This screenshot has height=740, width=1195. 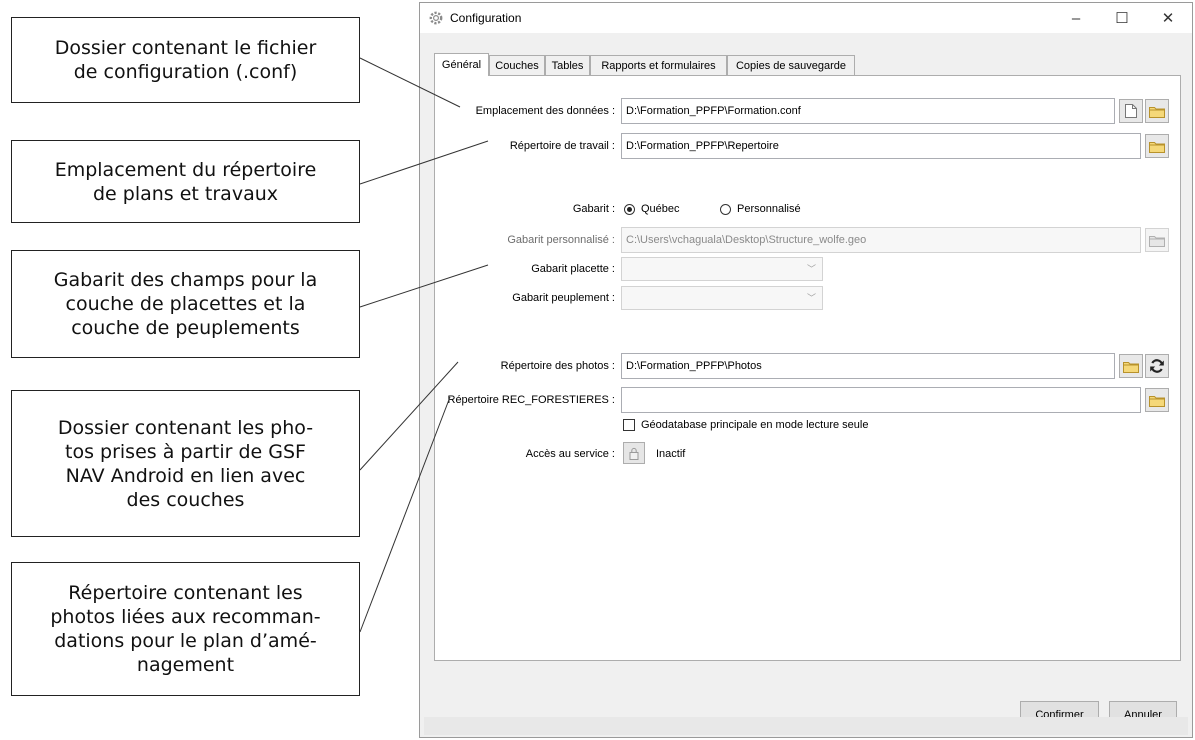 What do you see at coordinates (557, 366) in the screenshot?
I see `photos-dir-label: Répertoire des photos :` at bounding box center [557, 366].